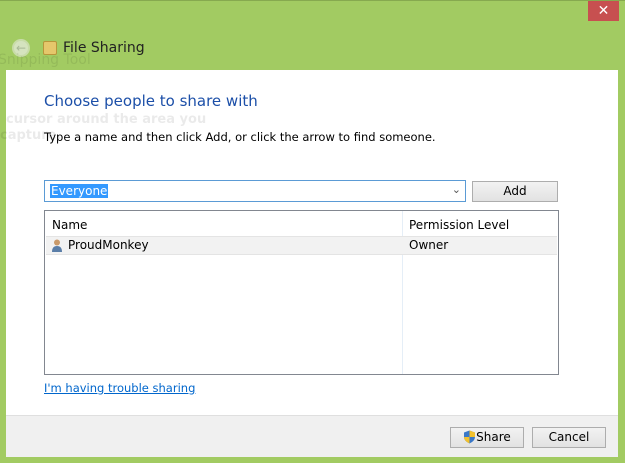 The height and width of the screenshot is (463, 625). I want to click on trouble-sharing-link: I'm having trouble sharing, so click(119, 388).